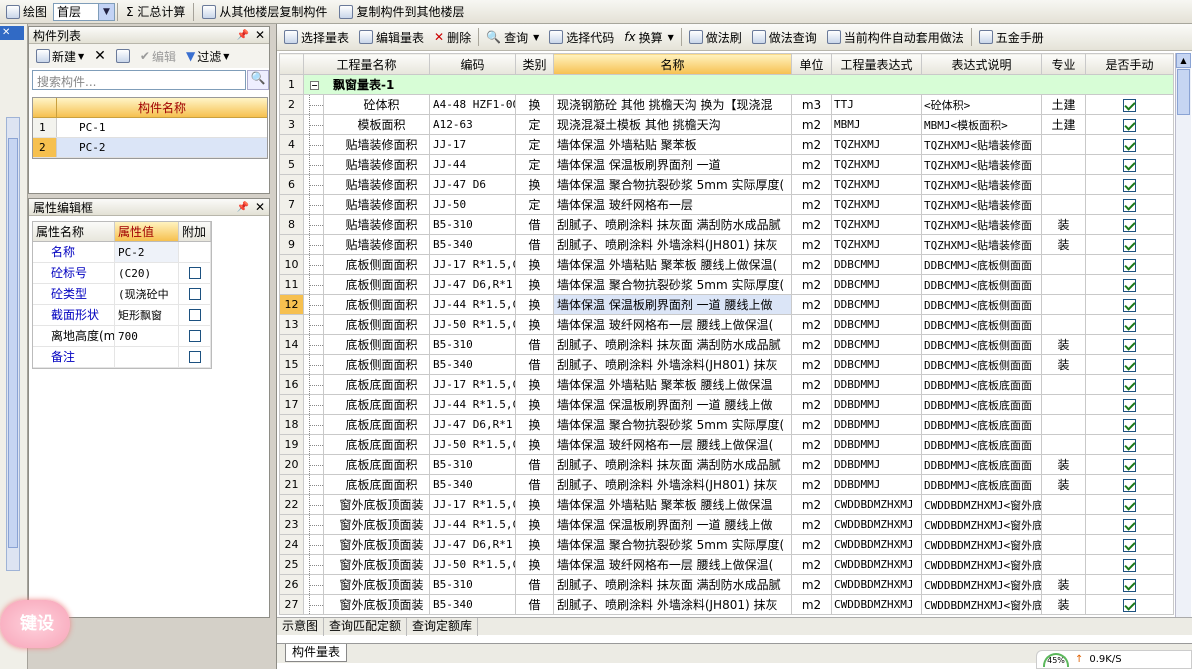 This screenshot has height=669, width=1192. Describe the element at coordinates (673, 264) in the screenshot. I see `cell-desc: 墙体保温 外墙粘贴 聚苯板 腰线上做保温(` at that location.